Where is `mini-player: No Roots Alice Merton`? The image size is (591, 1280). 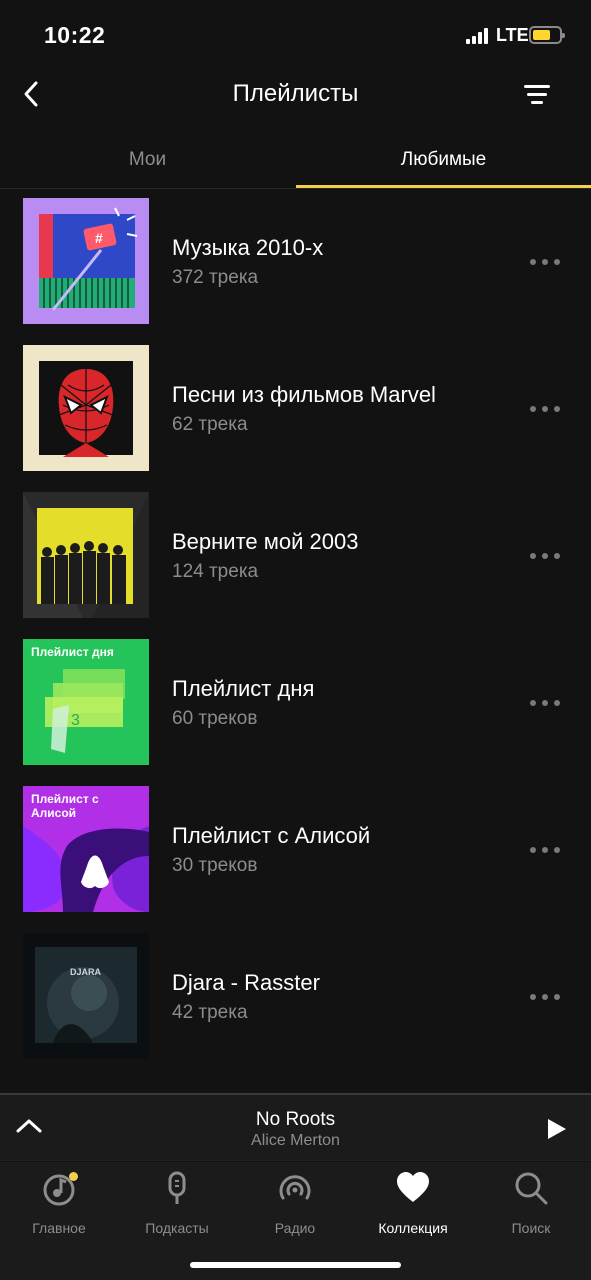 mini-player: No Roots Alice Merton is located at coordinates (295, 1127).